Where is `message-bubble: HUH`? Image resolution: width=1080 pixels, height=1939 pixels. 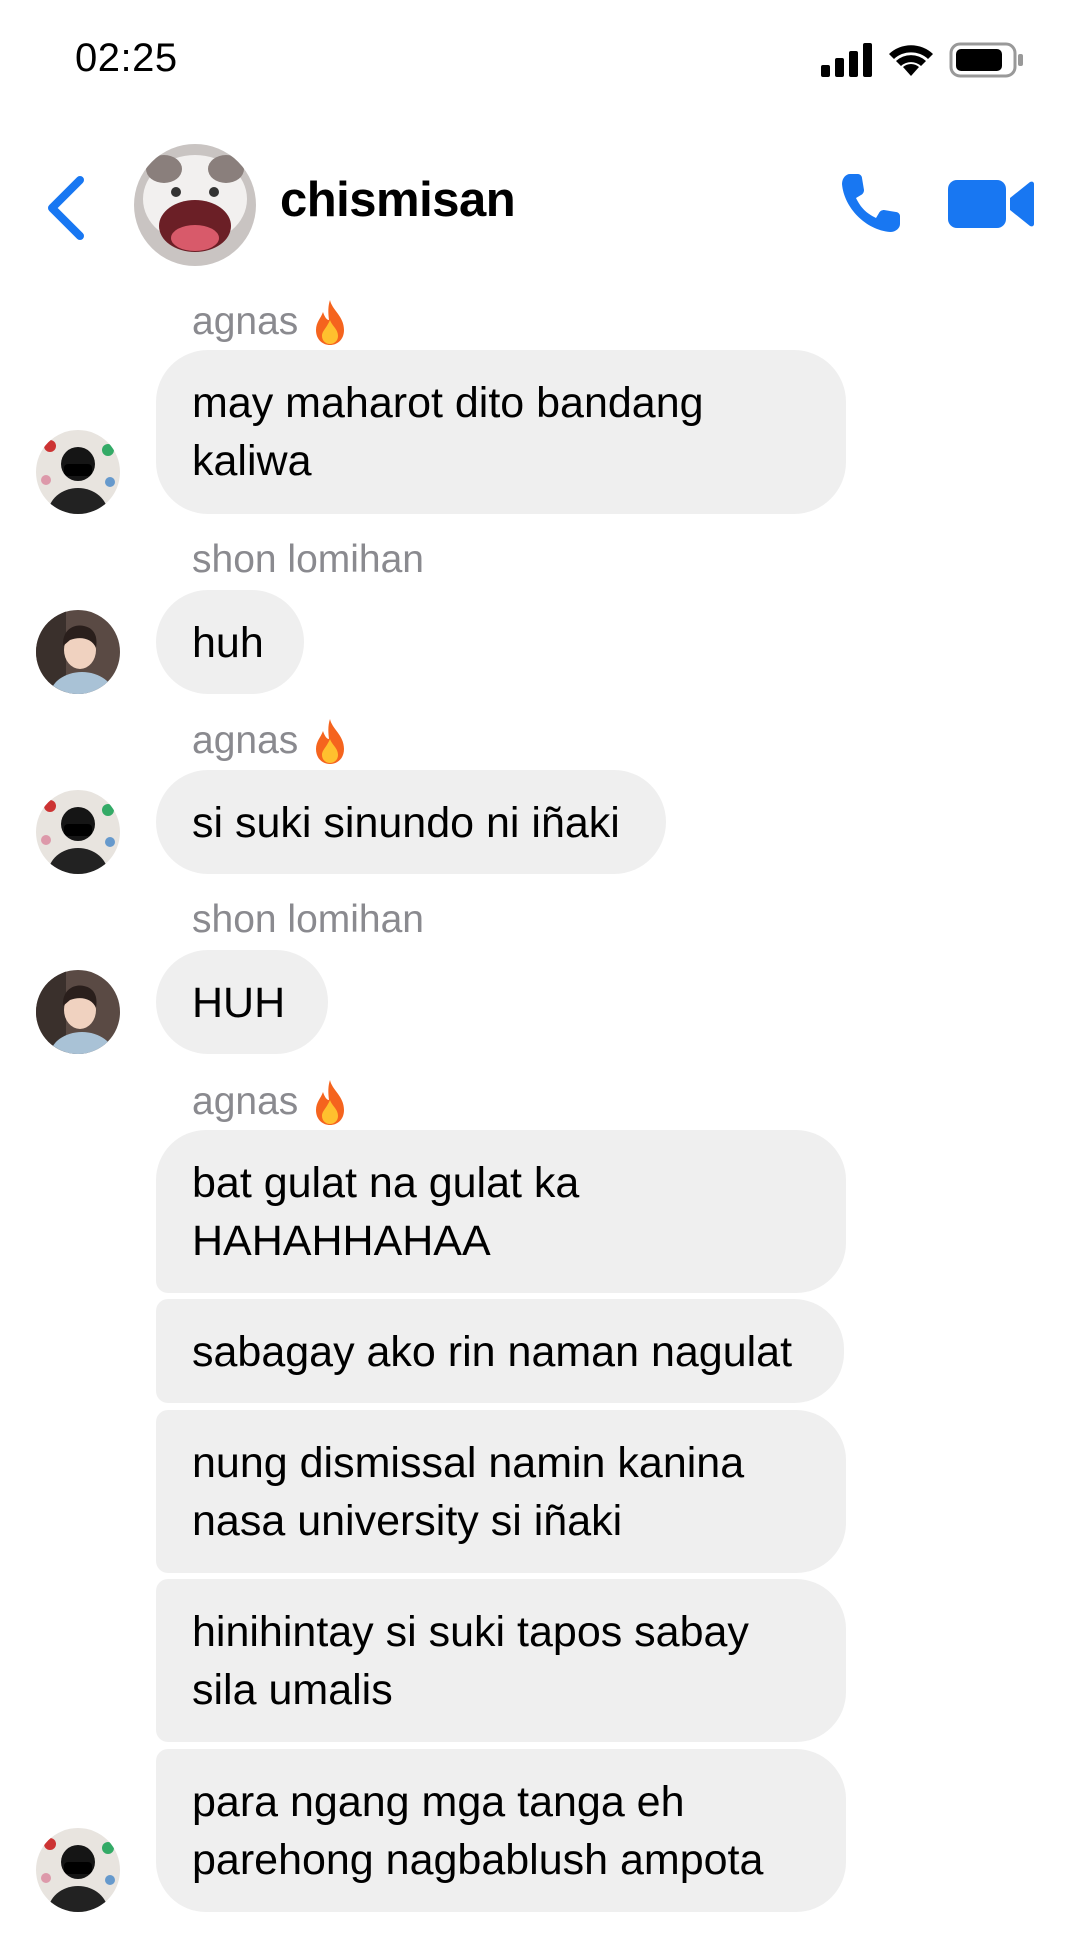
message-bubble: HUH is located at coordinates (242, 1002).